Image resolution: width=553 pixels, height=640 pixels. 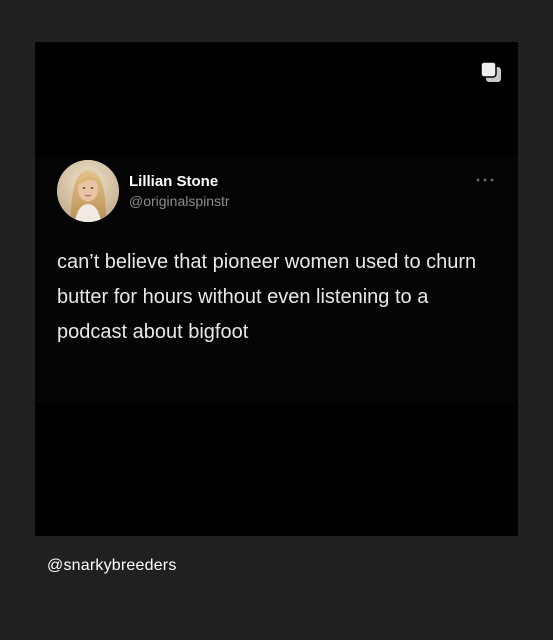 What do you see at coordinates (179, 182) in the screenshot?
I see `author-name: Lillian Stone` at bounding box center [179, 182].